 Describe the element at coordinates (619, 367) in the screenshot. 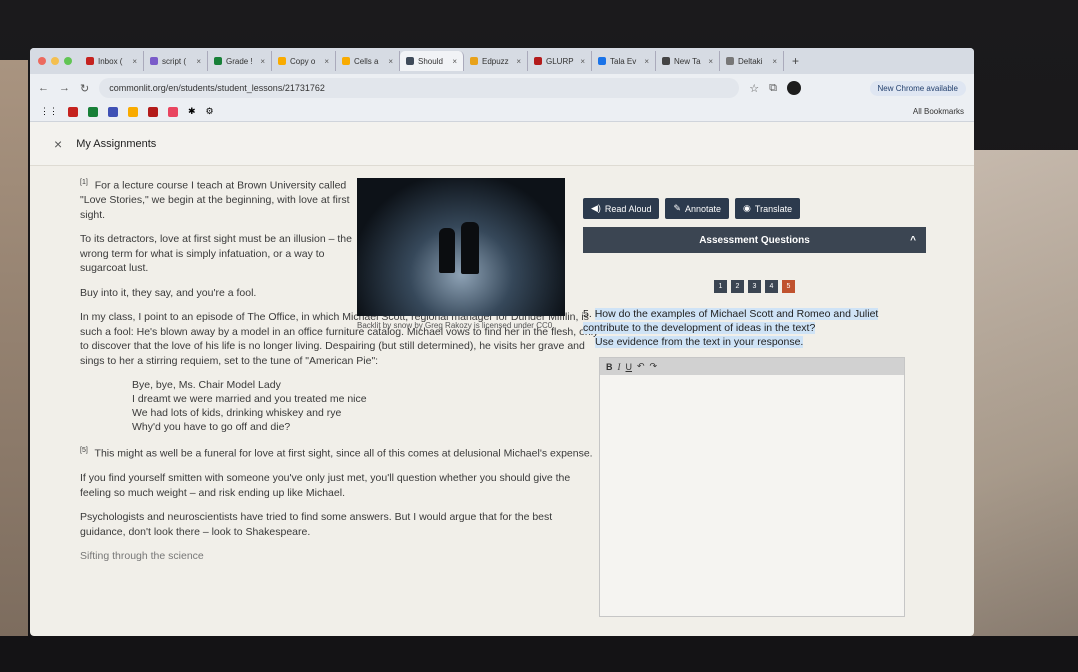

I see `italic-button: I` at that location.